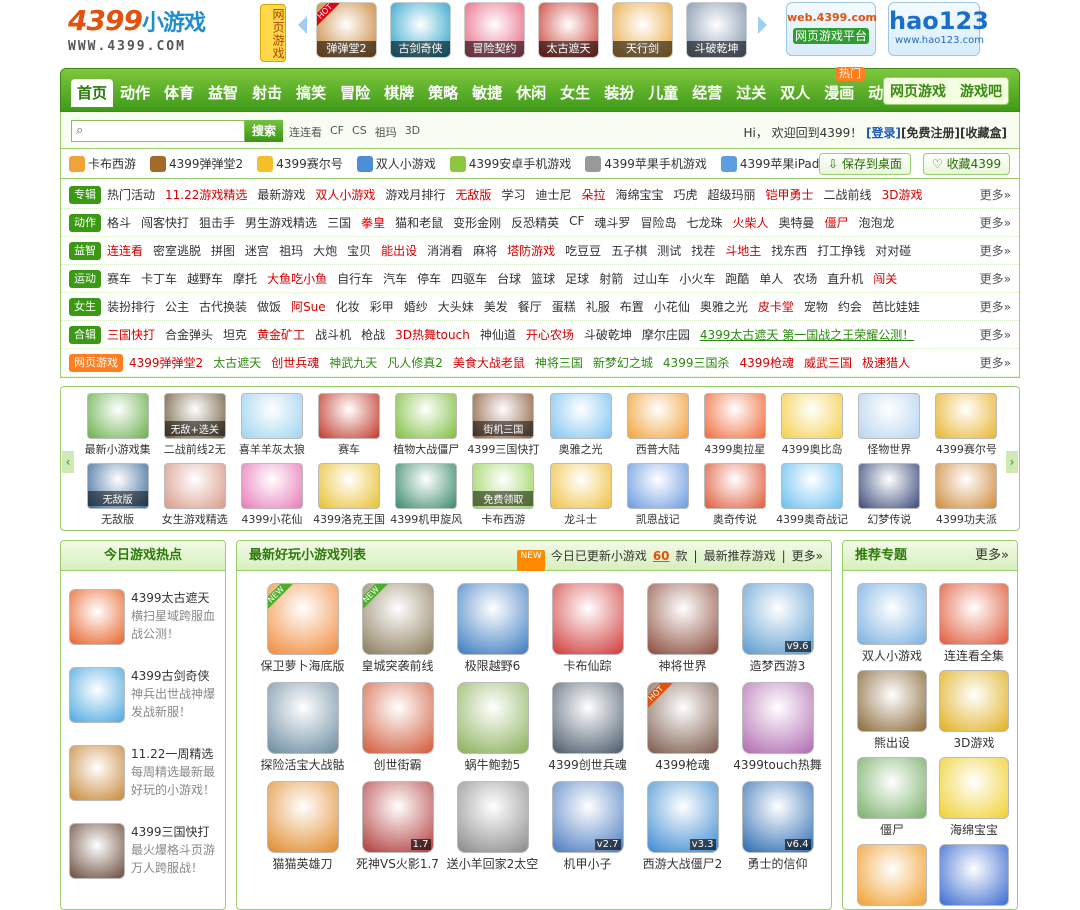 Image resolution: width=1080 pixels, height=910 pixels. Describe the element at coordinates (751, 93) in the screenshot. I see `nav-item: 过关` at that location.